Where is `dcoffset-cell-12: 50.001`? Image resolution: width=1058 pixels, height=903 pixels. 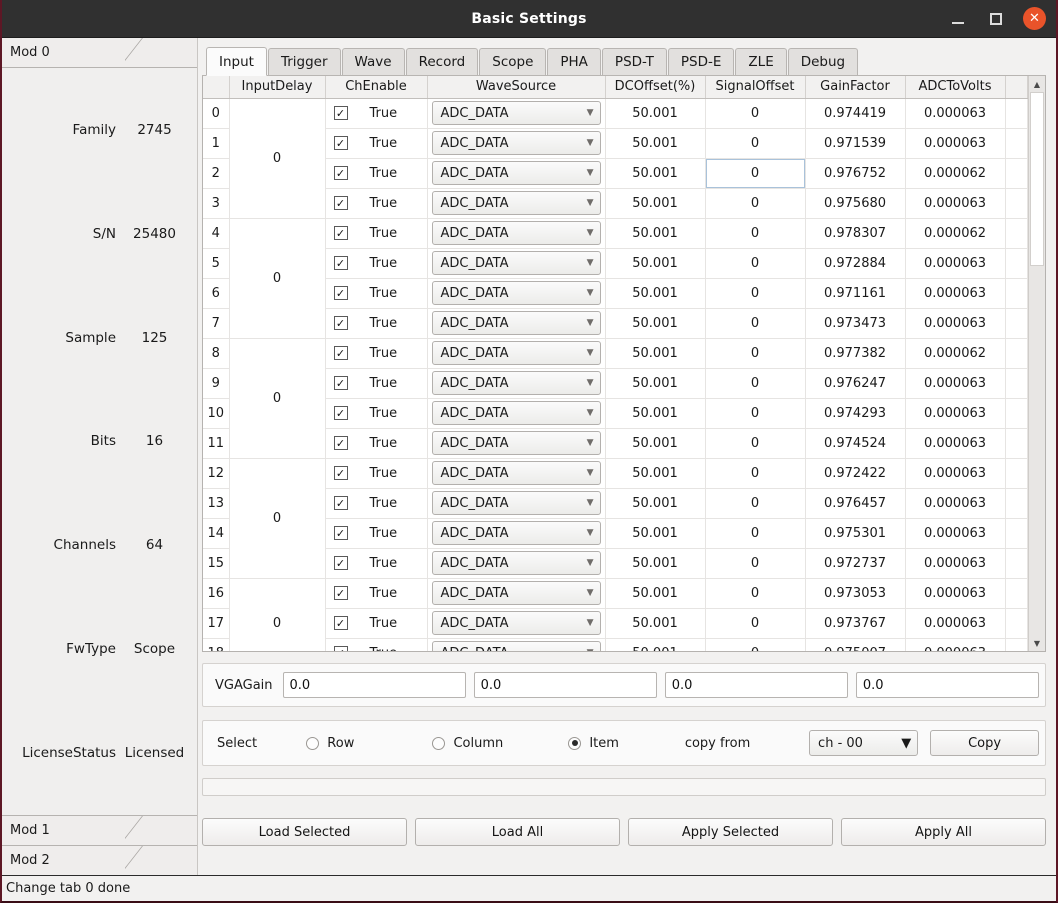
dcoffset-cell-12: 50.001 is located at coordinates (655, 473).